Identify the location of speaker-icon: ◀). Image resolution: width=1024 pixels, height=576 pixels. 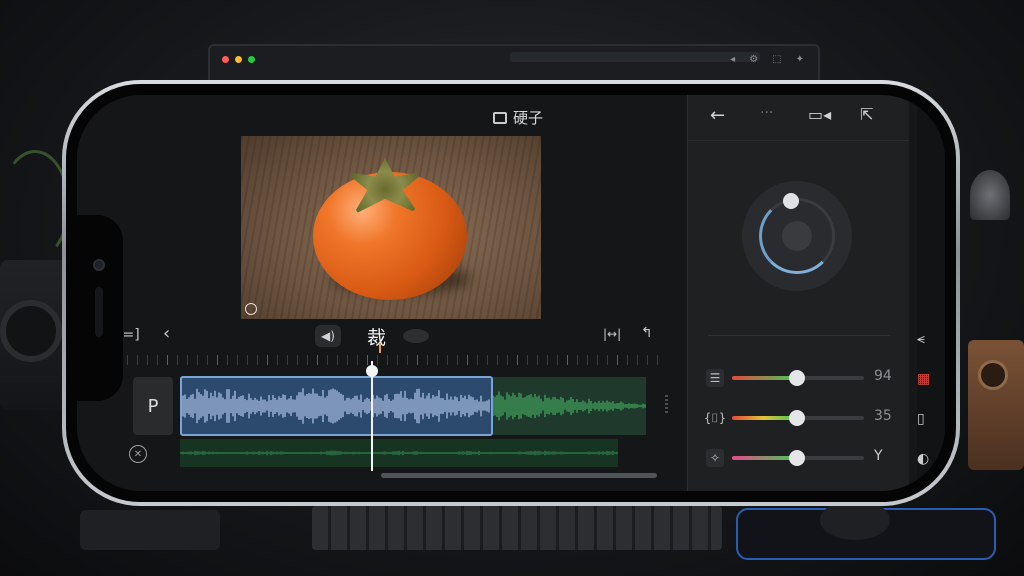
(328, 336).